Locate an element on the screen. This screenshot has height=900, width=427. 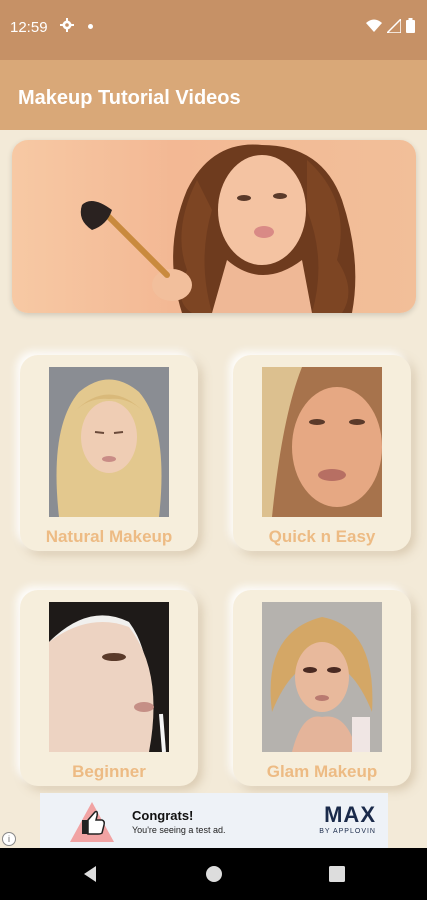
gear-icon is located at coordinates (67, 25).